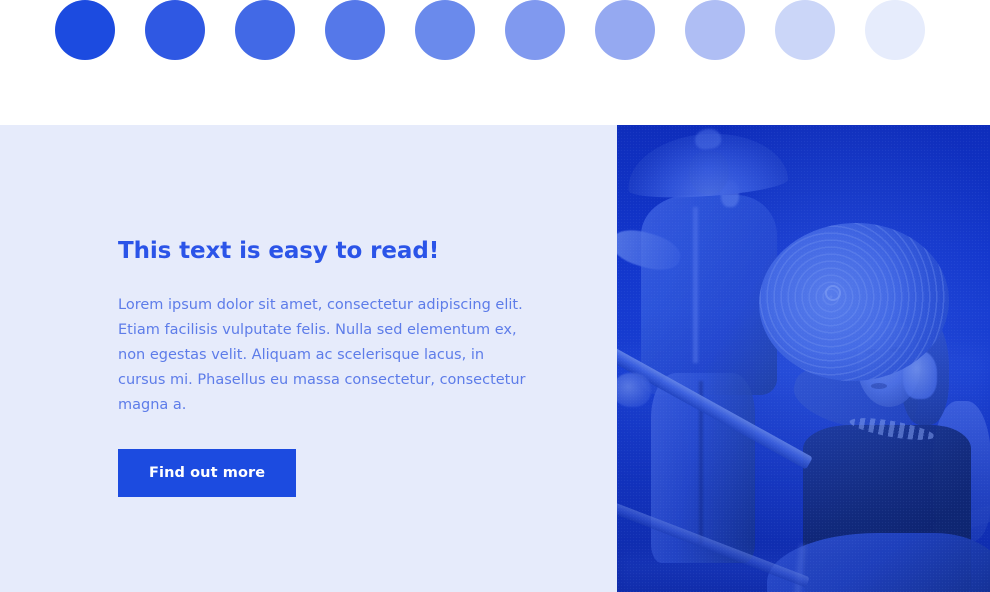 This screenshot has height=592, width=990. I want to click on find-out-more-button: Find out more, so click(207, 472).